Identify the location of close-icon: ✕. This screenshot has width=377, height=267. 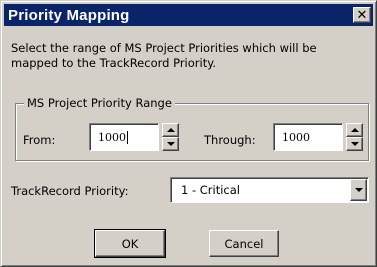
(362, 15).